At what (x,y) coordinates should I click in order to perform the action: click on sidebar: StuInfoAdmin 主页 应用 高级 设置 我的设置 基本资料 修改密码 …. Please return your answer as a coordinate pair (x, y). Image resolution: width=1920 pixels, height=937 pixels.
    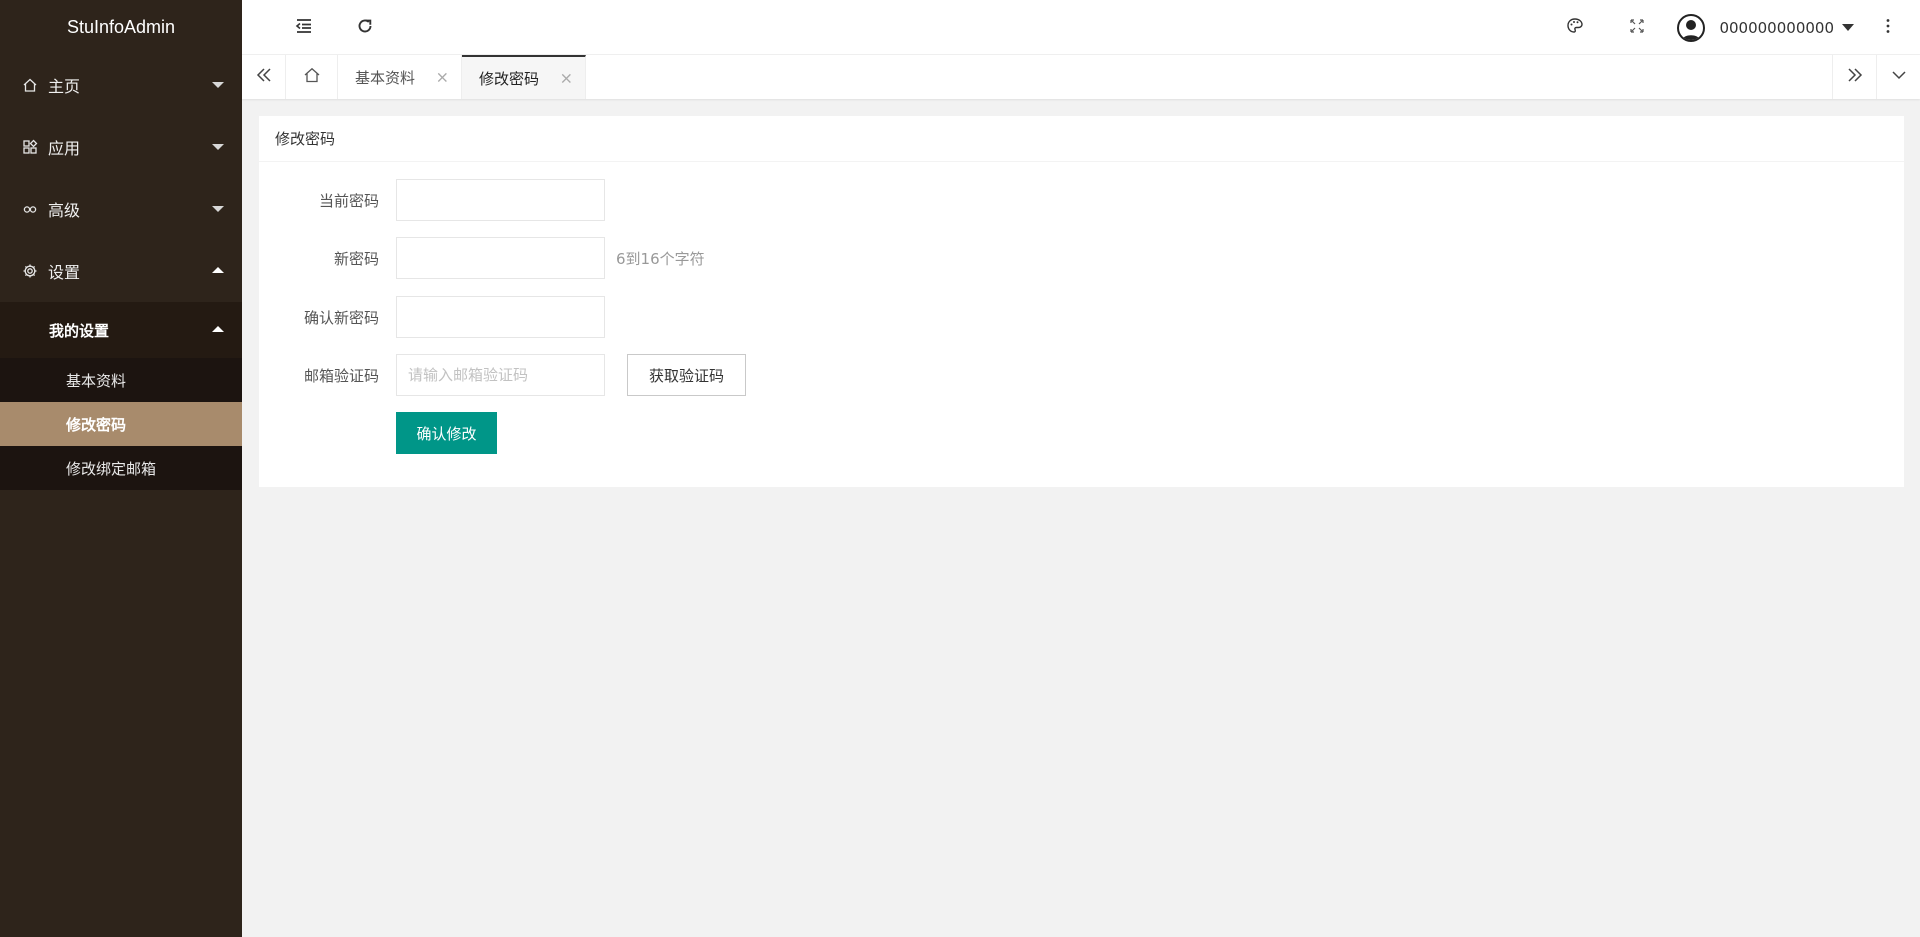
    Looking at the image, I should click on (121, 468).